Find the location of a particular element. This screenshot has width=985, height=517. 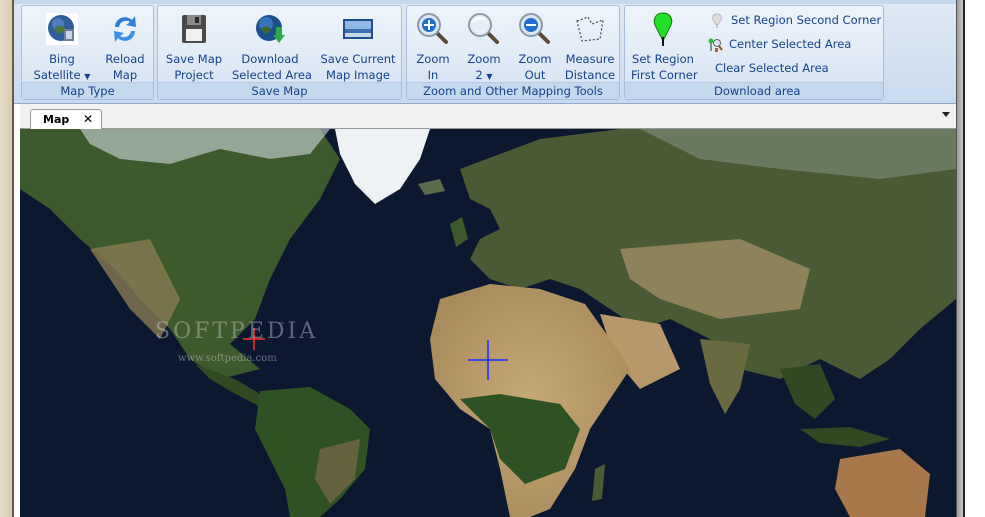

download-selected-area-label-1: Download is located at coordinates (270, 59).